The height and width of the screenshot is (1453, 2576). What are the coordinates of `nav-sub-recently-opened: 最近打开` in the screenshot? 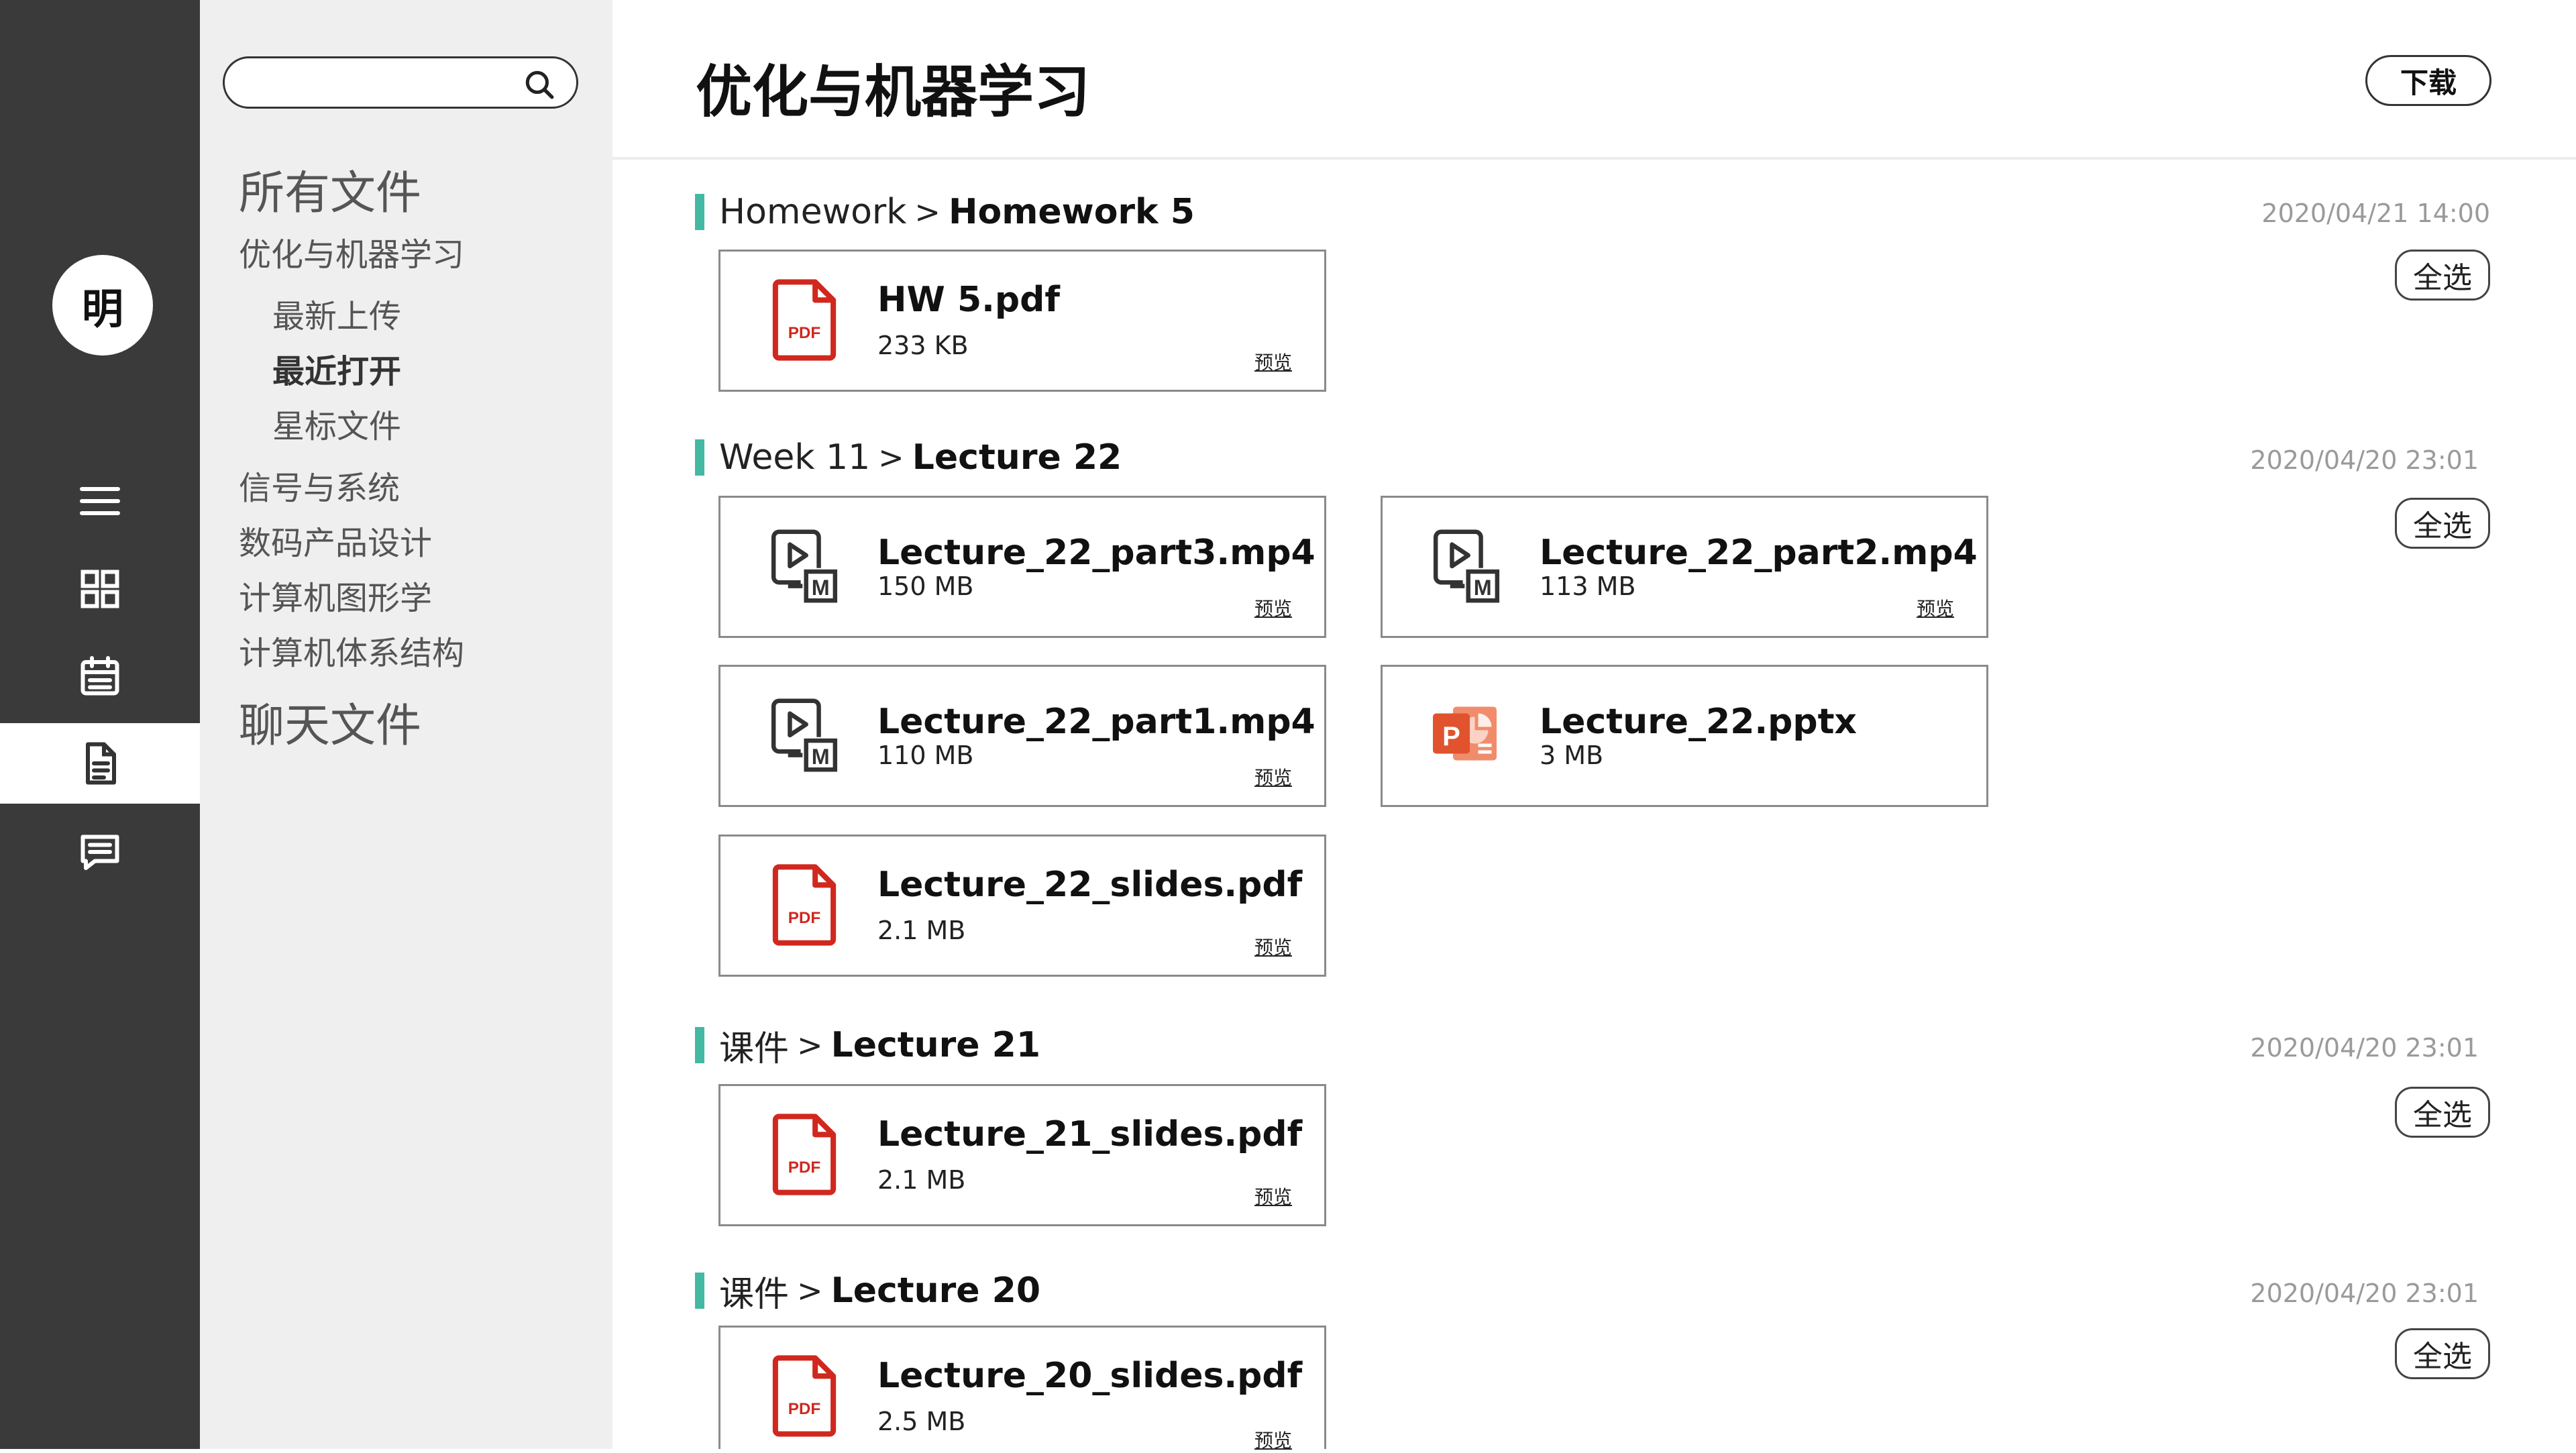 It's located at (336, 368).